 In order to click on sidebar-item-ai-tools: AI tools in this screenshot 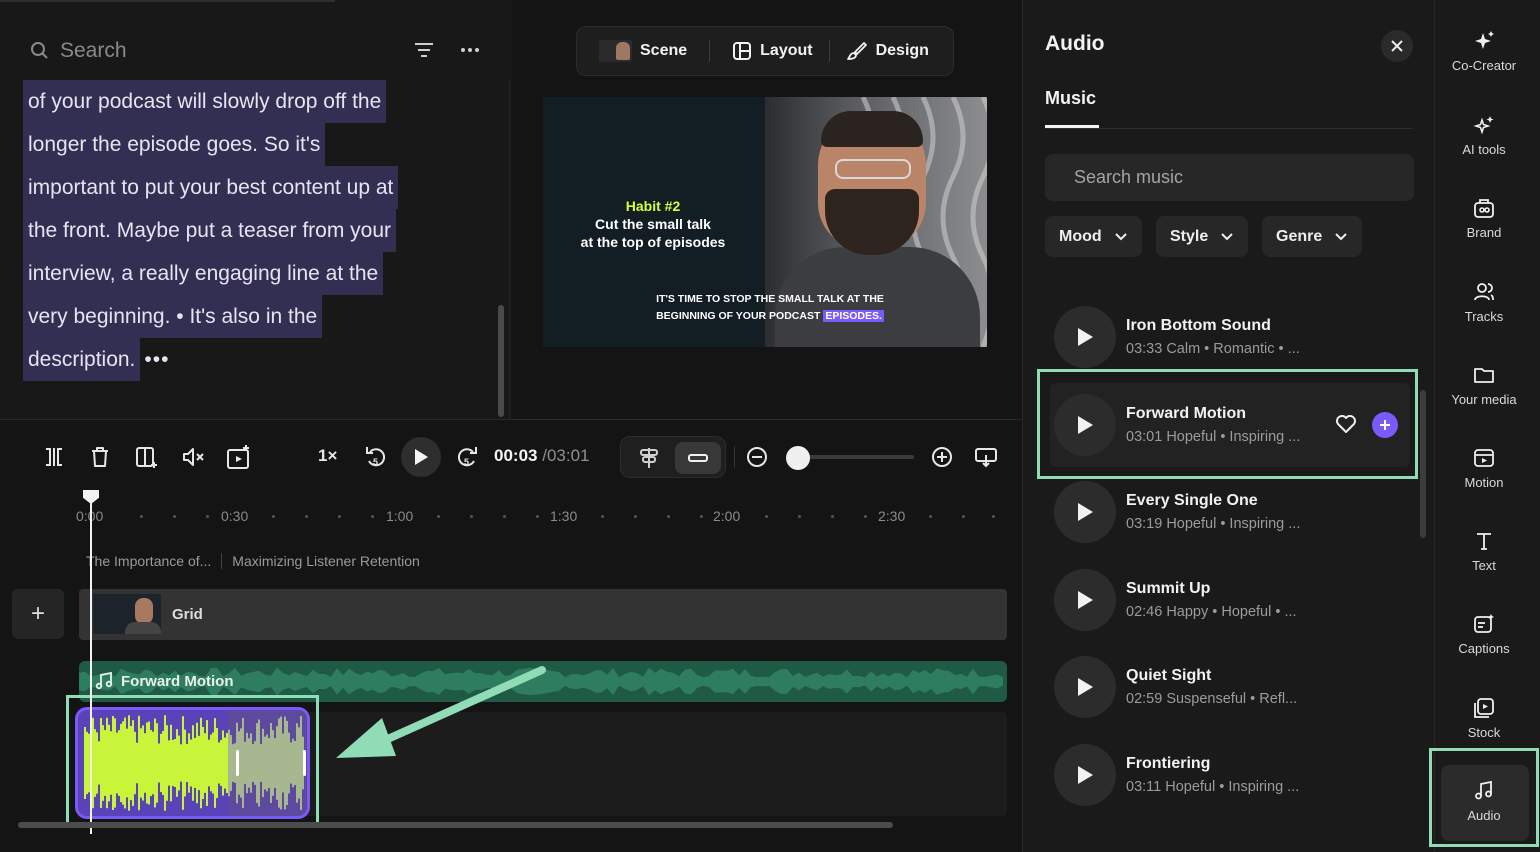, I will do `click(1484, 135)`.